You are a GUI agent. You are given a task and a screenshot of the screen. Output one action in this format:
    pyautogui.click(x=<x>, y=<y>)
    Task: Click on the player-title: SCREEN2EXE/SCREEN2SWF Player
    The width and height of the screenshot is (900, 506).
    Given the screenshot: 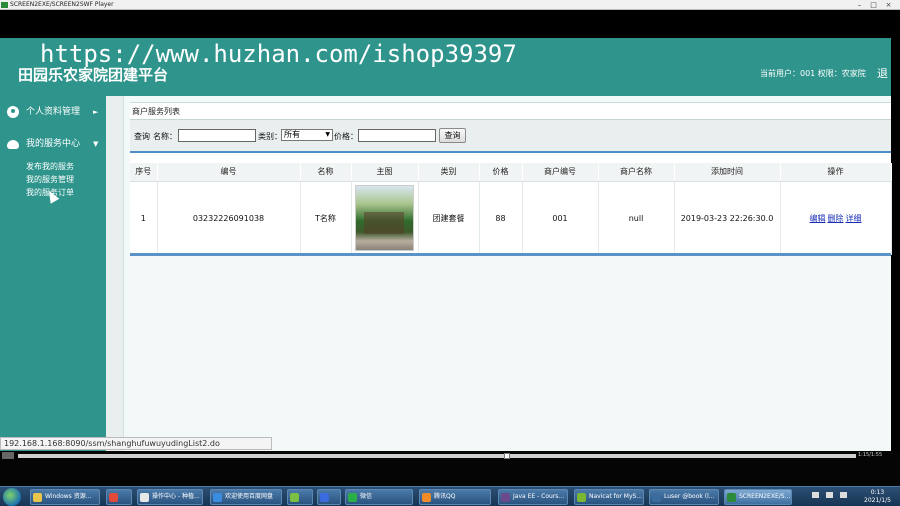 What is the action you would take?
    pyautogui.click(x=62, y=4)
    